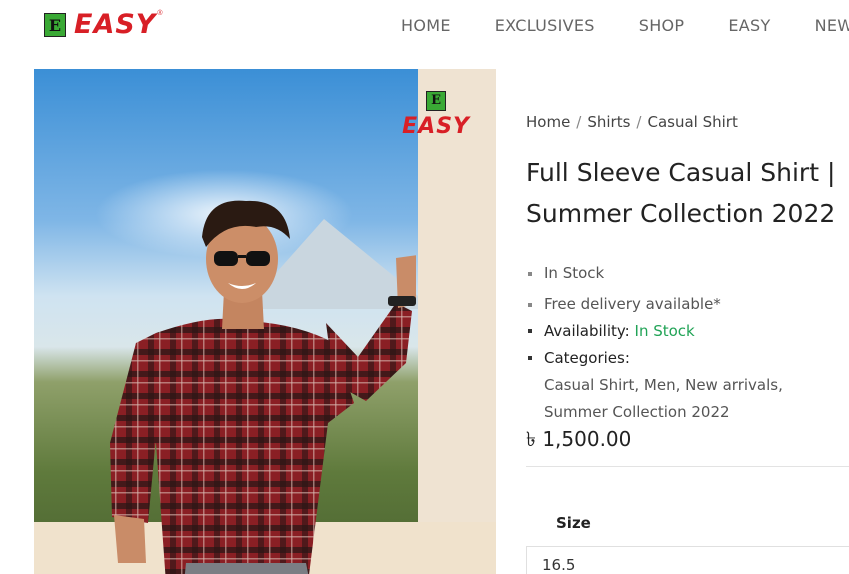 This screenshot has height=574, width=849. What do you see at coordinates (558, 565) in the screenshot?
I see `size-option: 16.5` at bounding box center [558, 565].